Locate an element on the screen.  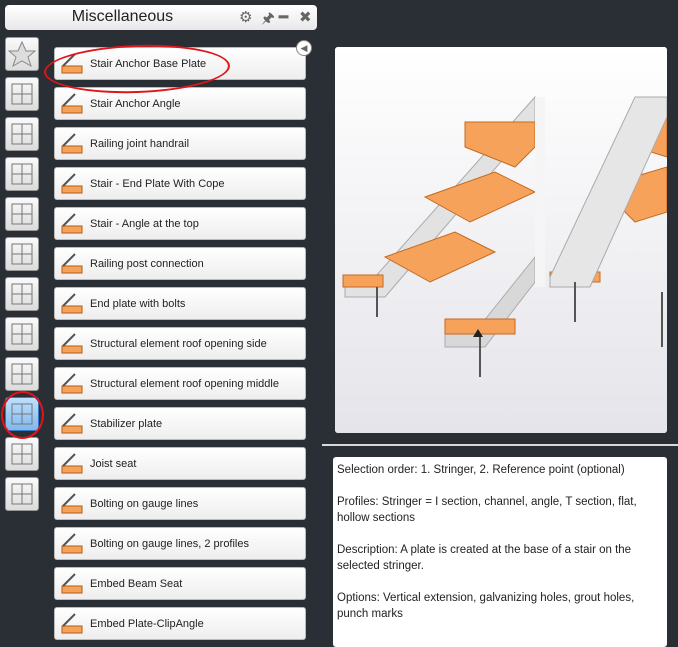
sidebar-category-connection is located at coordinates (22, 334).